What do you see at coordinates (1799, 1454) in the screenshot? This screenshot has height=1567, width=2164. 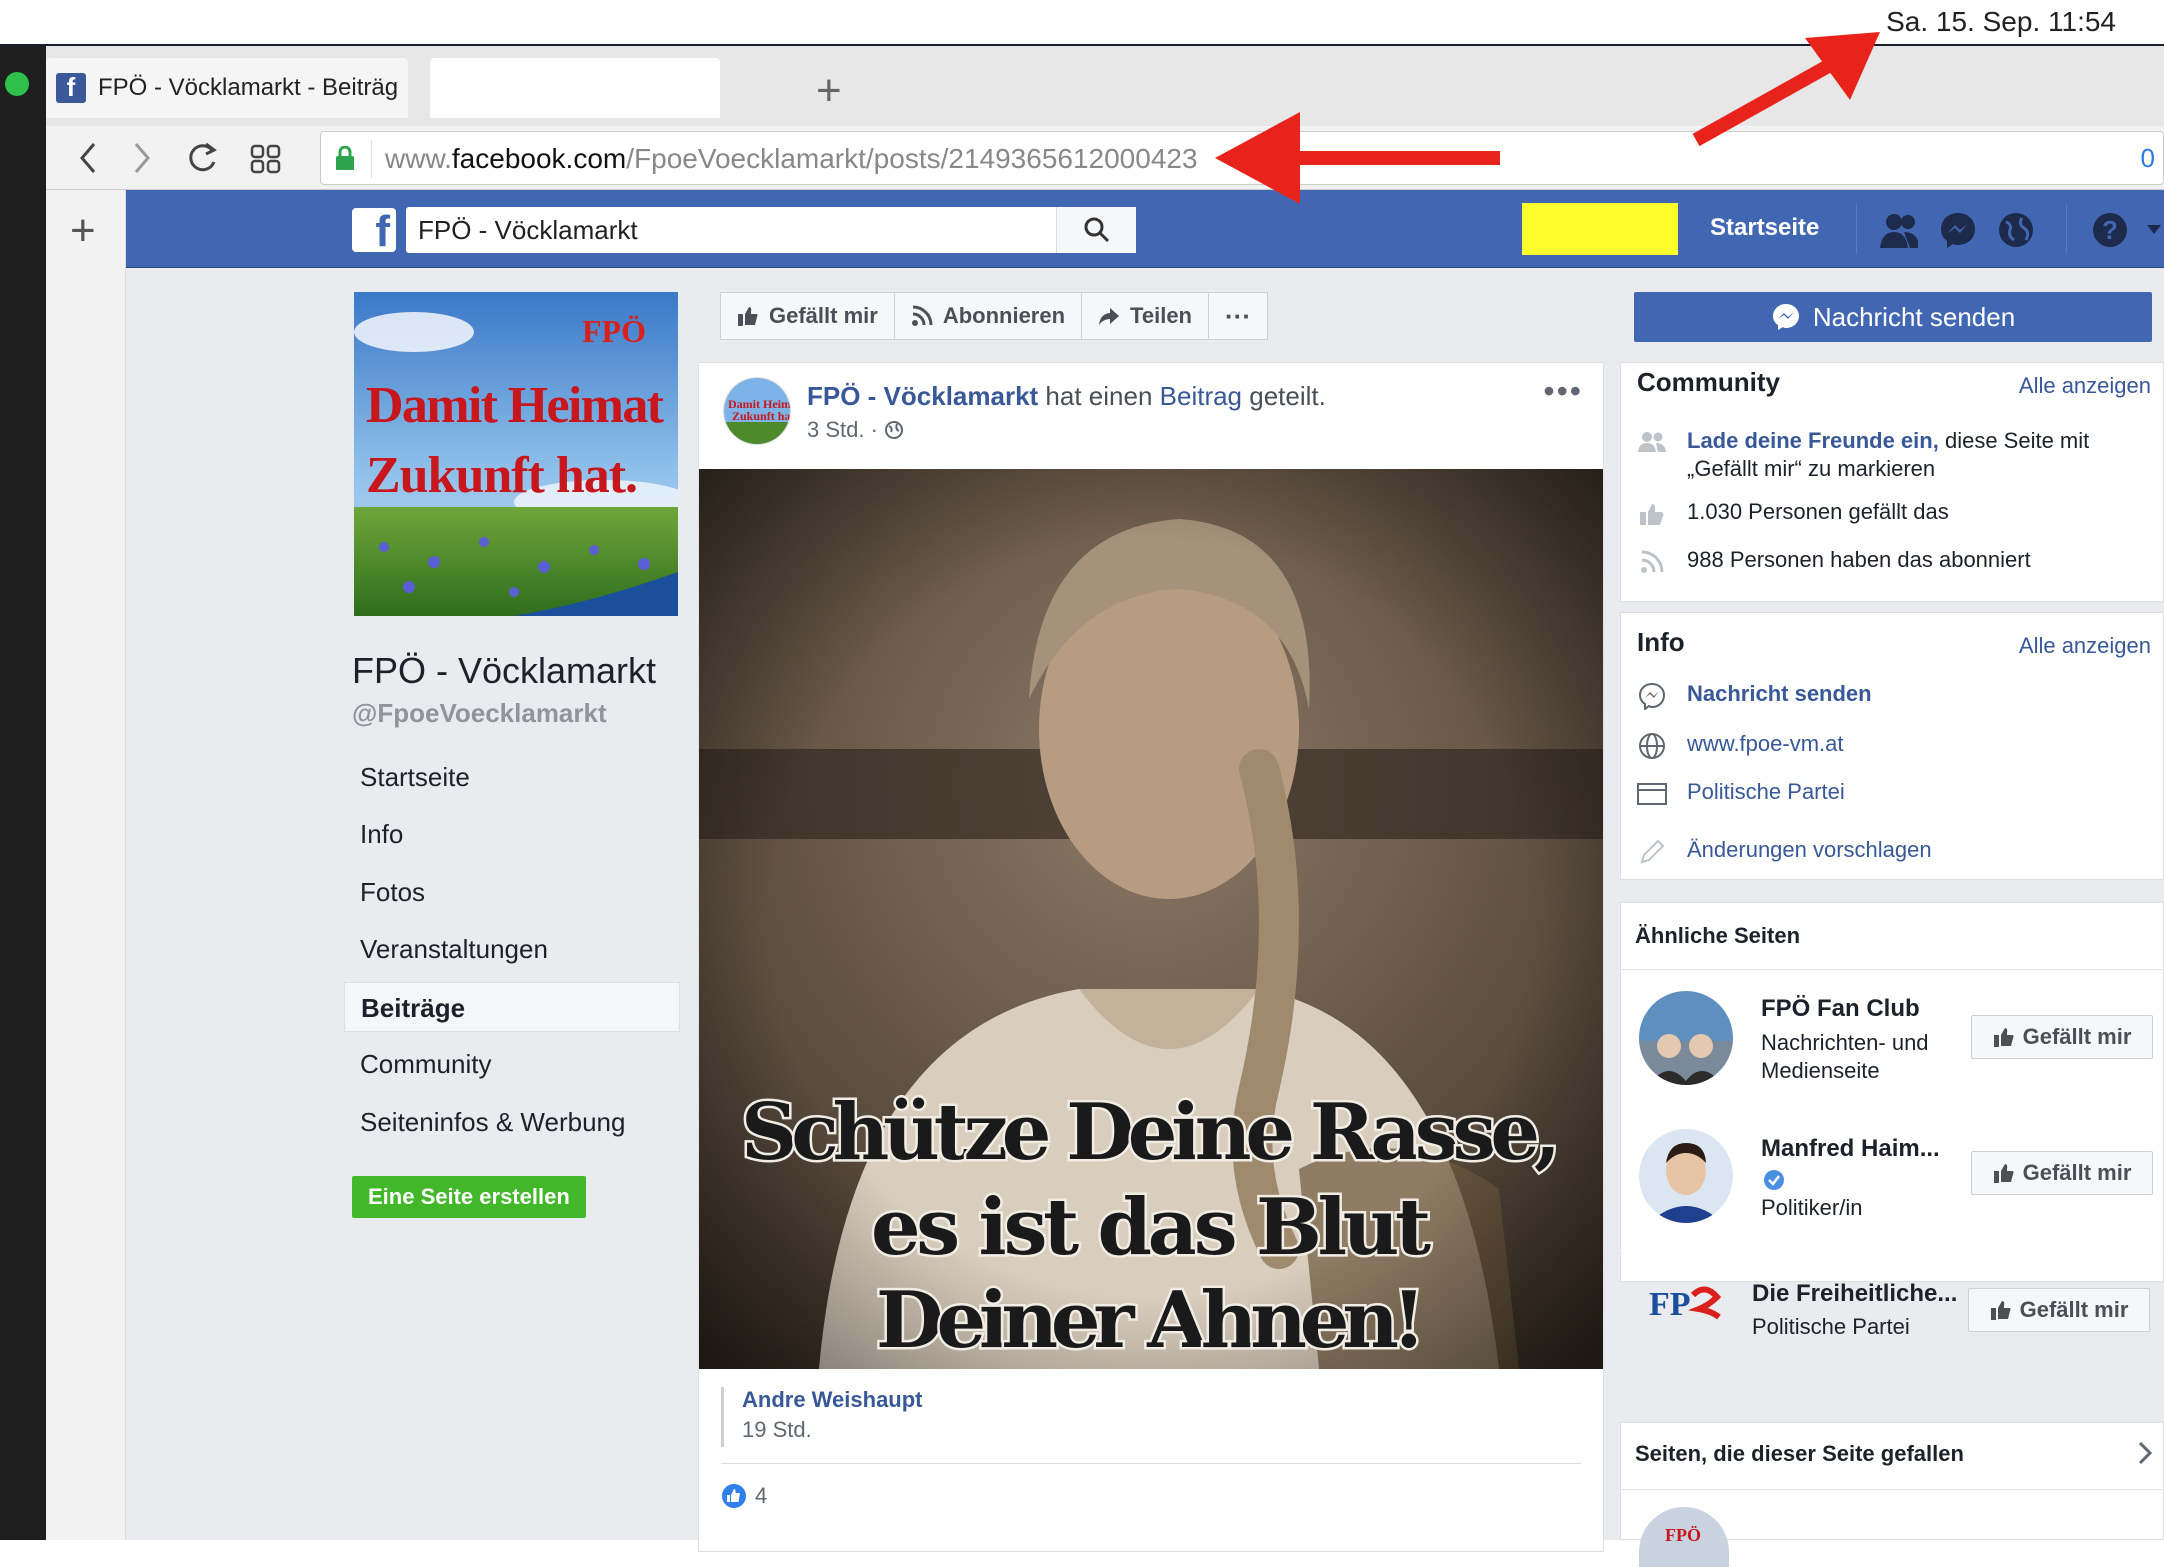 I see `liked-pages-title: Seiten, die dieser Seite gefallen` at bounding box center [1799, 1454].